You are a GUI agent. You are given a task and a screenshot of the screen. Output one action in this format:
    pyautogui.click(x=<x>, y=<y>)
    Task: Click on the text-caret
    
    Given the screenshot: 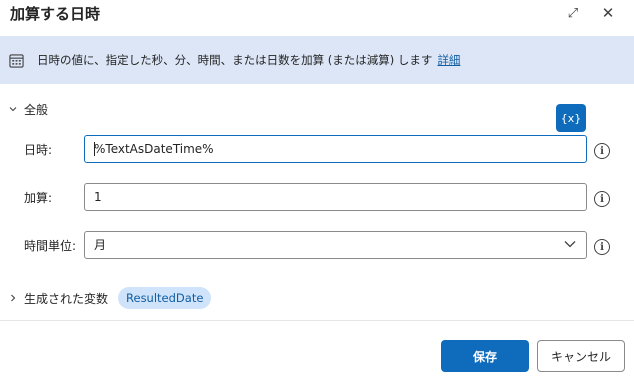 What is the action you would take?
    pyautogui.click(x=94, y=149)
    